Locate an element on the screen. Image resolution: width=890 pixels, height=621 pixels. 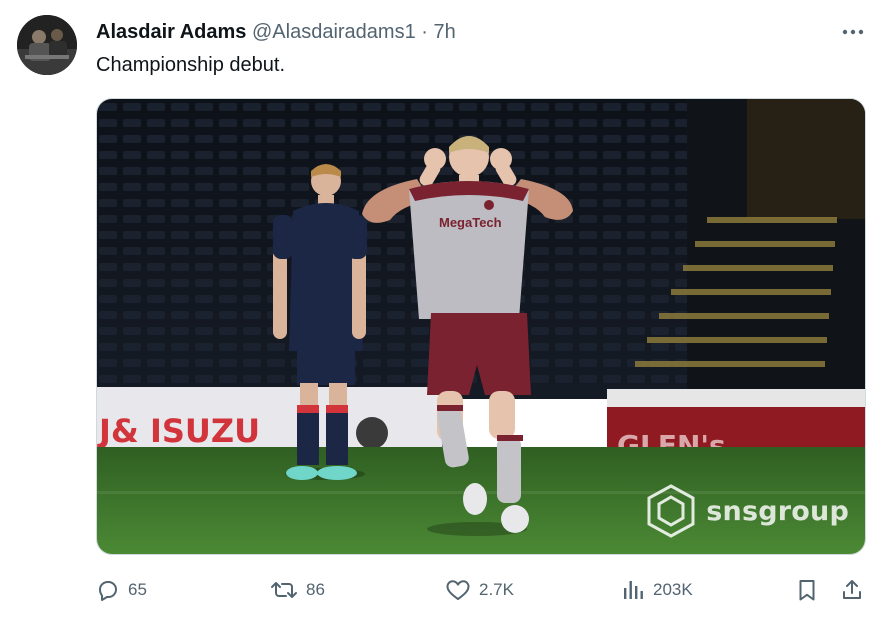
author-avatar is located at coordinates (47, 45).